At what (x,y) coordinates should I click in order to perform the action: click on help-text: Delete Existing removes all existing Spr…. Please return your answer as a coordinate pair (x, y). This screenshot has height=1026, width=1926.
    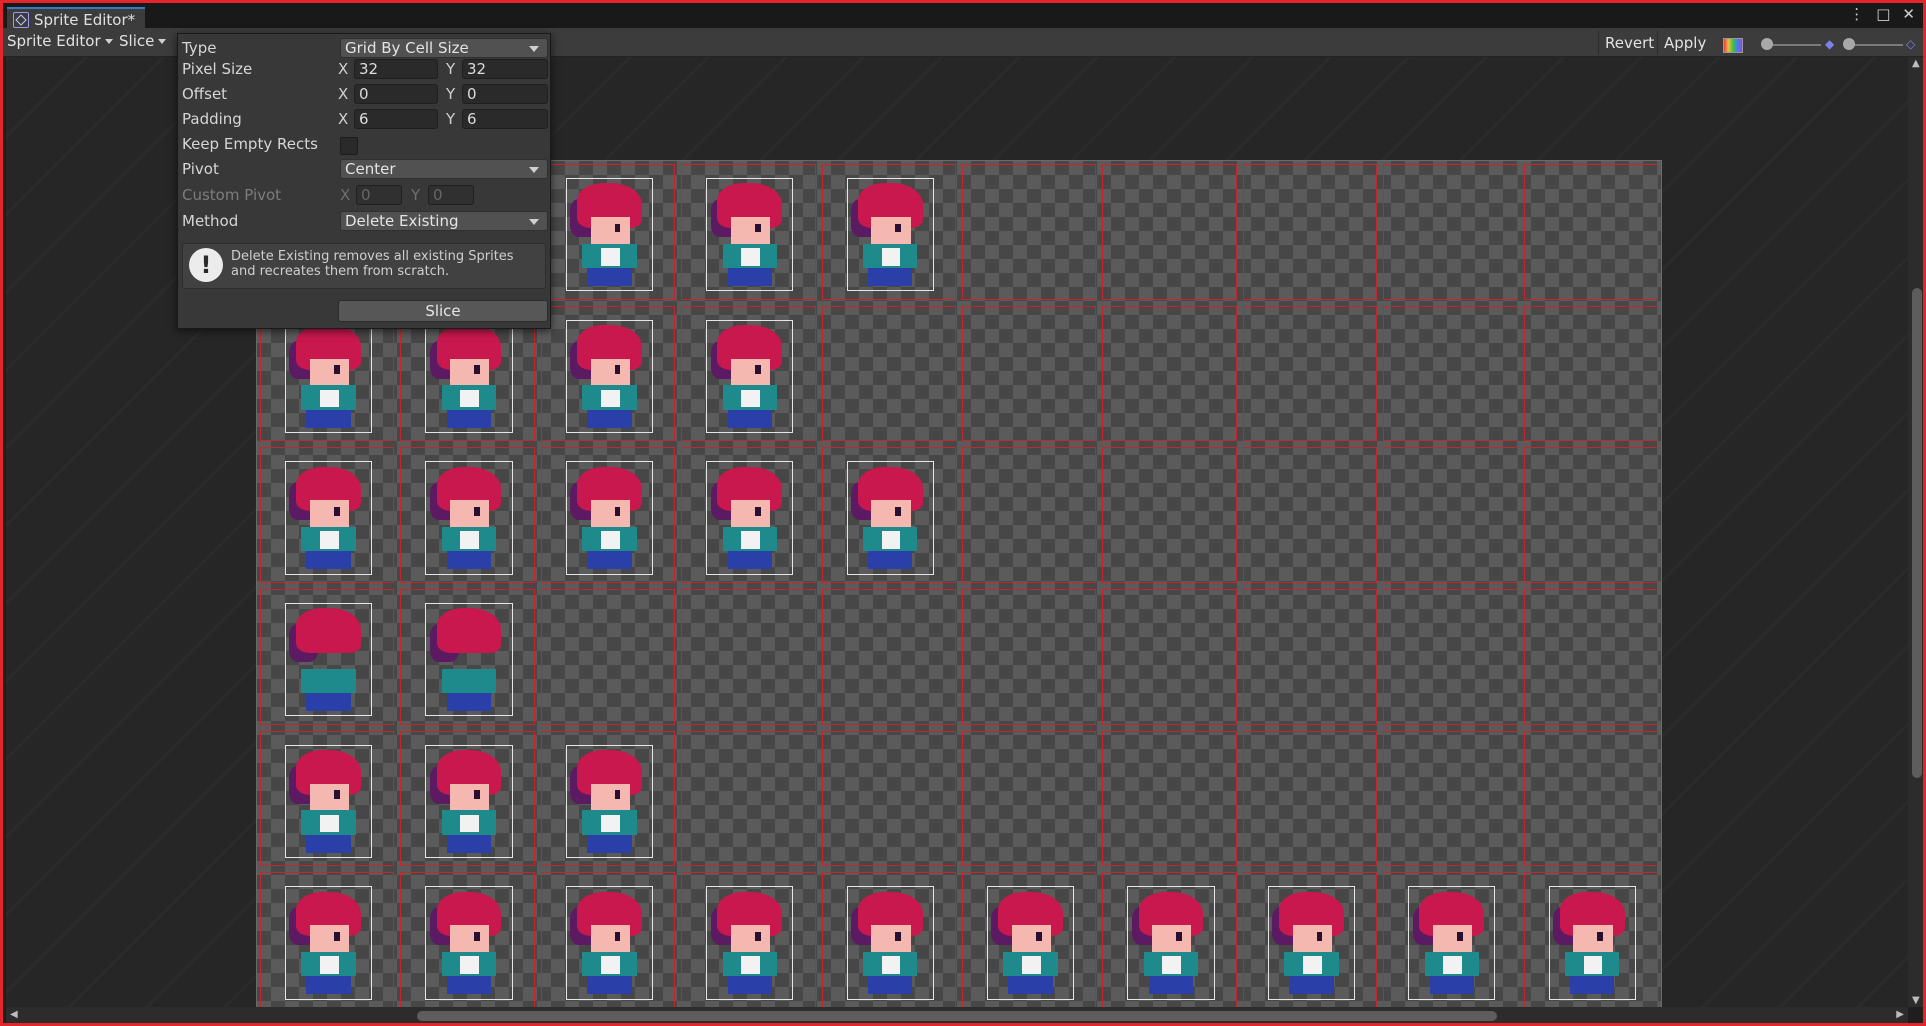
    Looking at the image, I should click on (372, 264).